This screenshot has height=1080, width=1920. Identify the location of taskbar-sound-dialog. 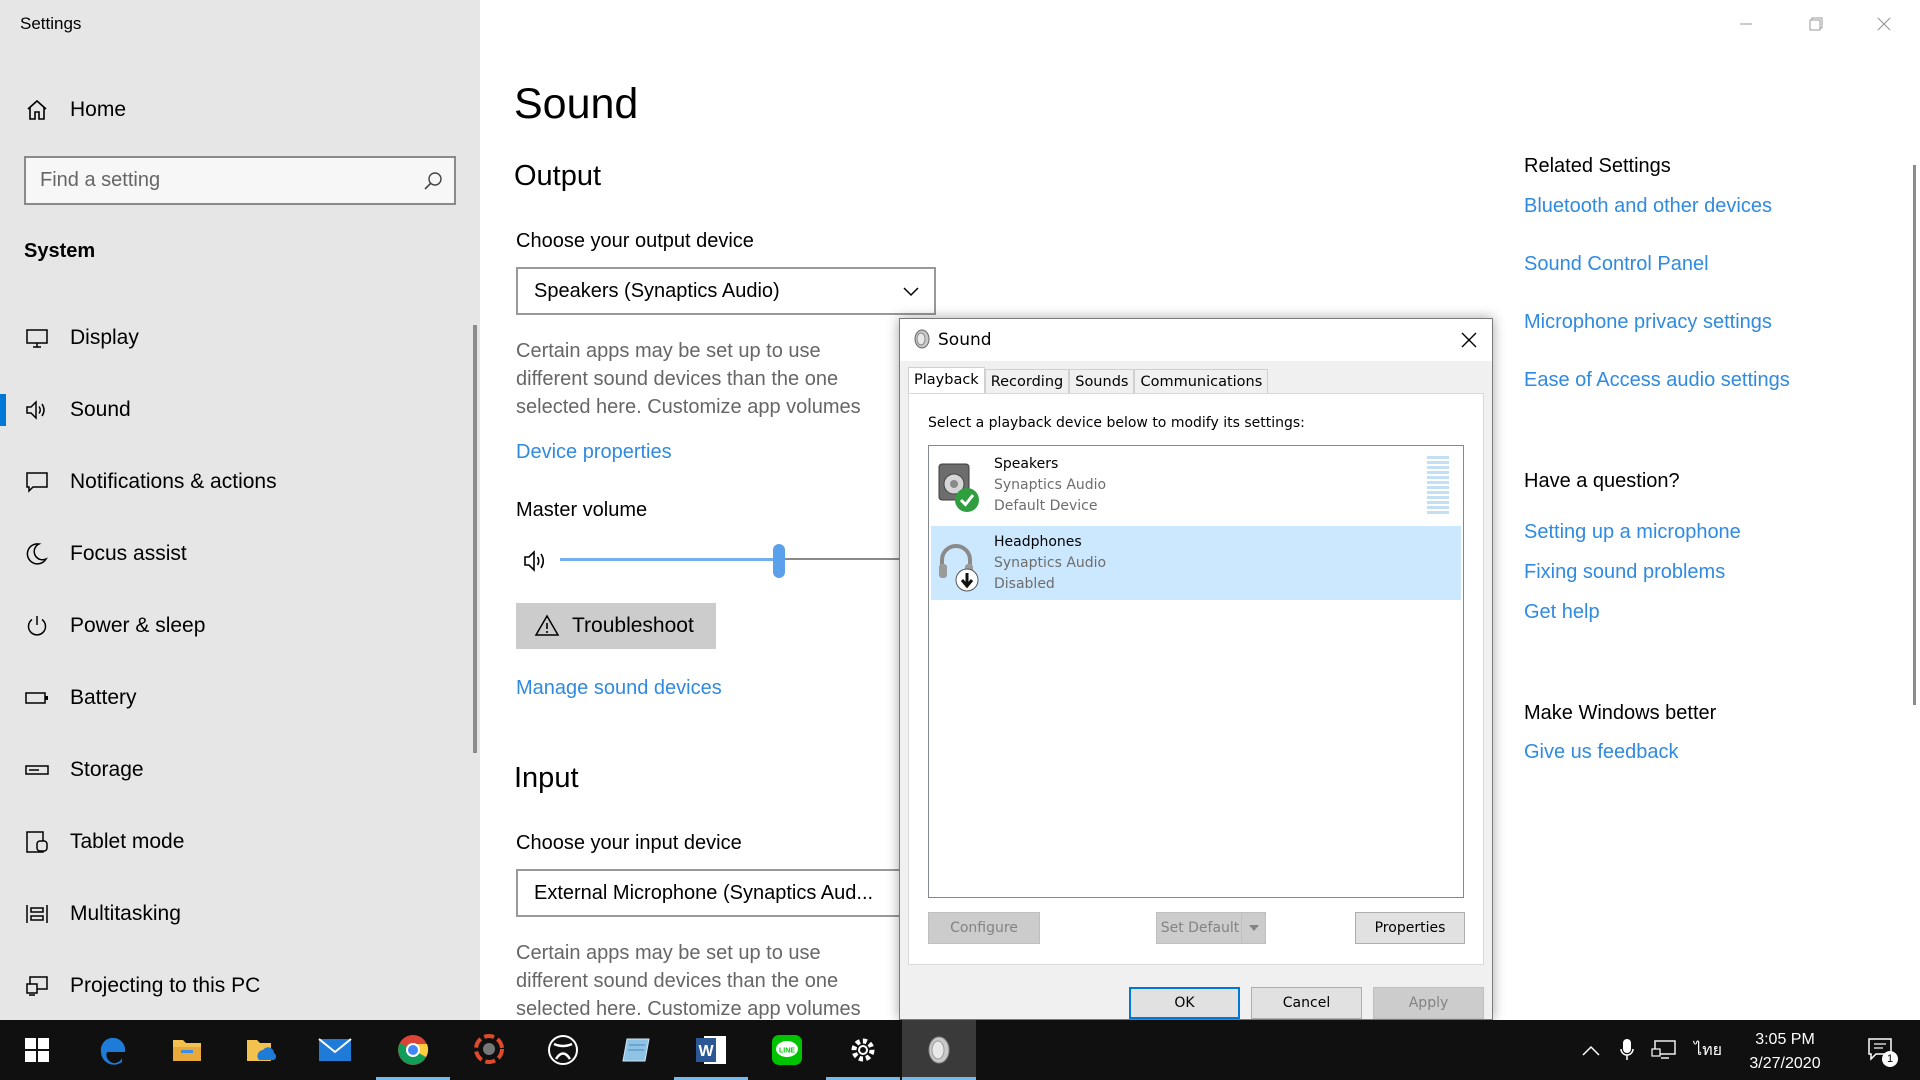
(939, 1050).